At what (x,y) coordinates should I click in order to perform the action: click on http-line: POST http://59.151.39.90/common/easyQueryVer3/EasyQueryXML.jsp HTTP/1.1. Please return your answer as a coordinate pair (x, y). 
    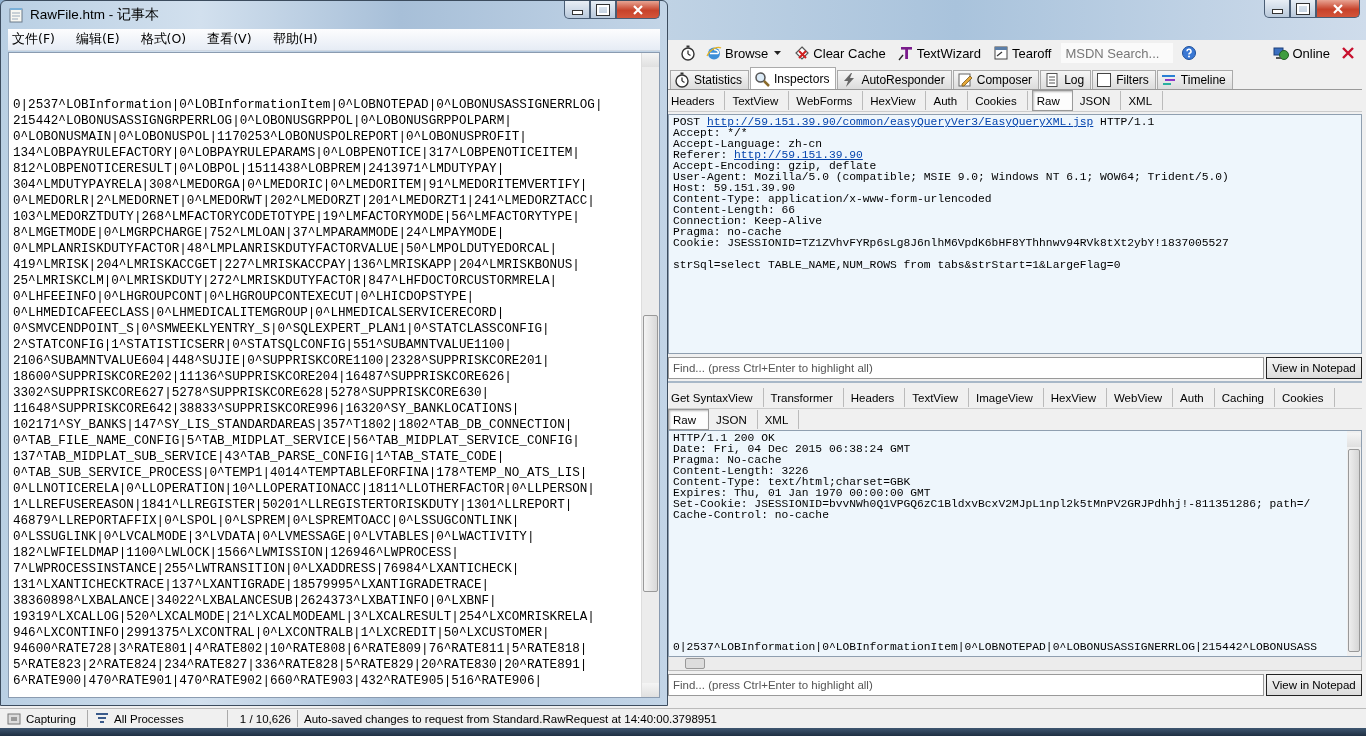
    Looking at the image, I should click on (914, 122).